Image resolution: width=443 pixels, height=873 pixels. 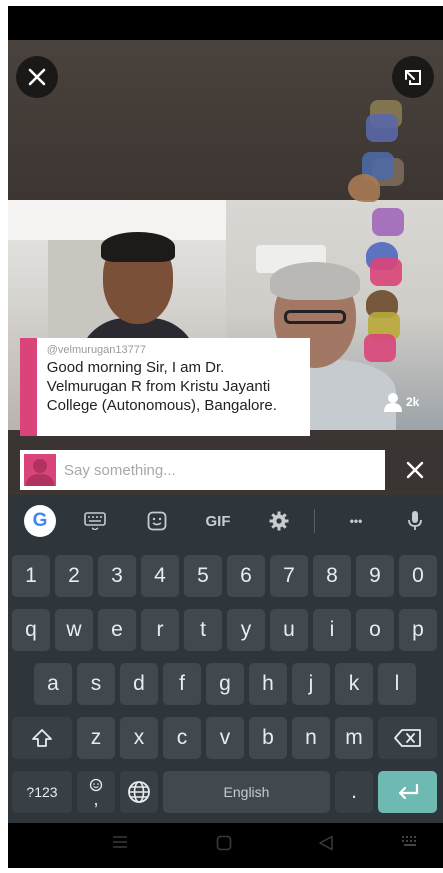 I want to click on system-nav-bar, so click(x=225, y=845).